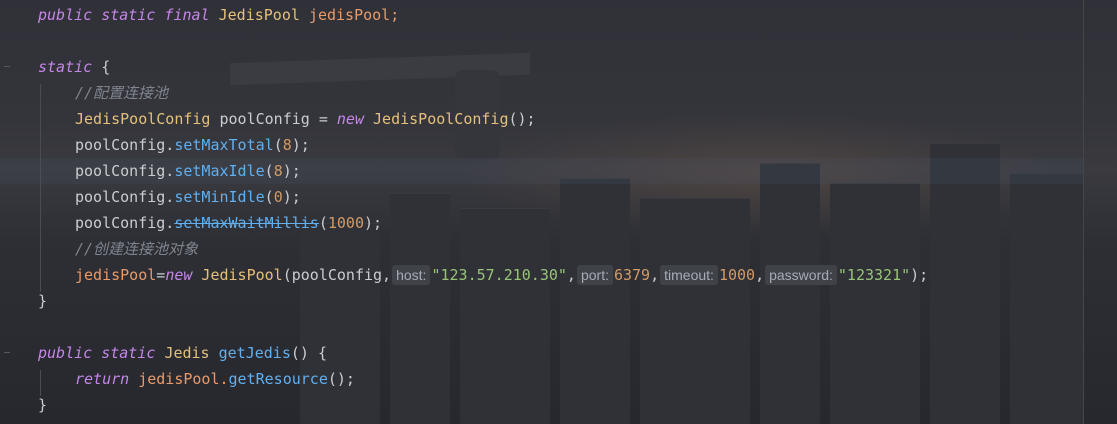  What do you see at coordinates (188, 197) in the screenshot?
I see `code-line-set-min-idle: poolConfig.setMinIdle(0);` at bounding box center [188, 197].